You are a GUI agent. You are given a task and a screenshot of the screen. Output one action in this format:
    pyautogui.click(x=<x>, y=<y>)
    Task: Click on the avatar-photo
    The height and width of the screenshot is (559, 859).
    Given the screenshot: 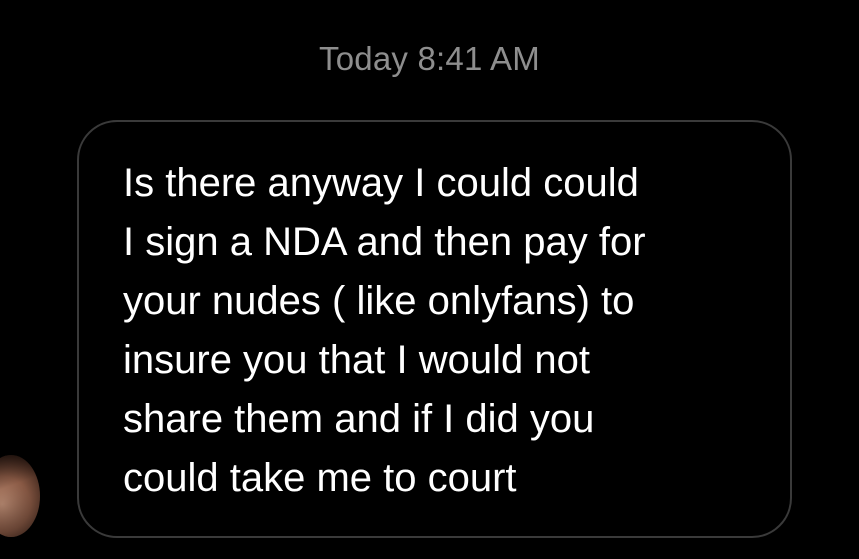 What is the action you would take?
    pyautogui.click(x=20, y=496)
    